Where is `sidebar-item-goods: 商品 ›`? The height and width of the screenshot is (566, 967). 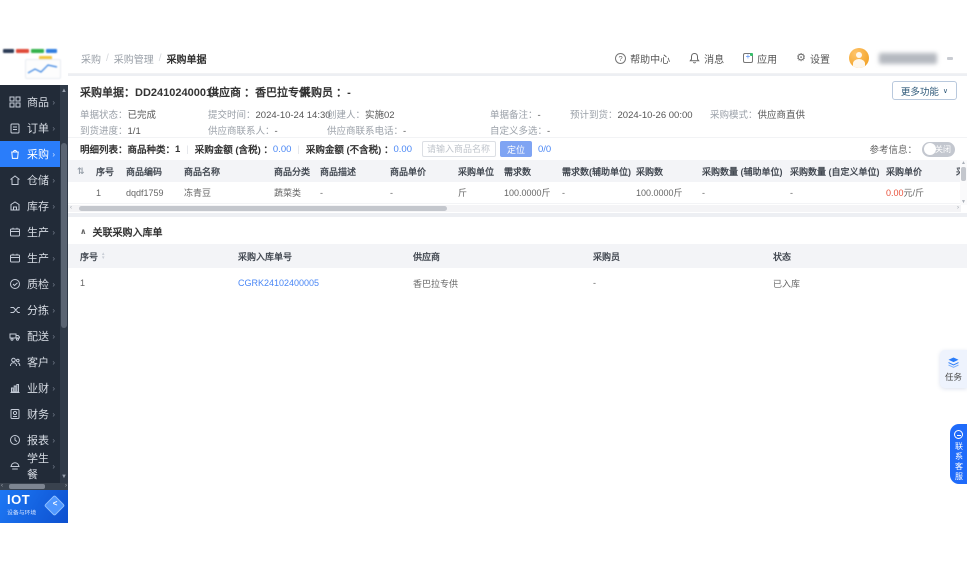
sidebar-item-goods: 商品 › is located at coordinates (30, 102).